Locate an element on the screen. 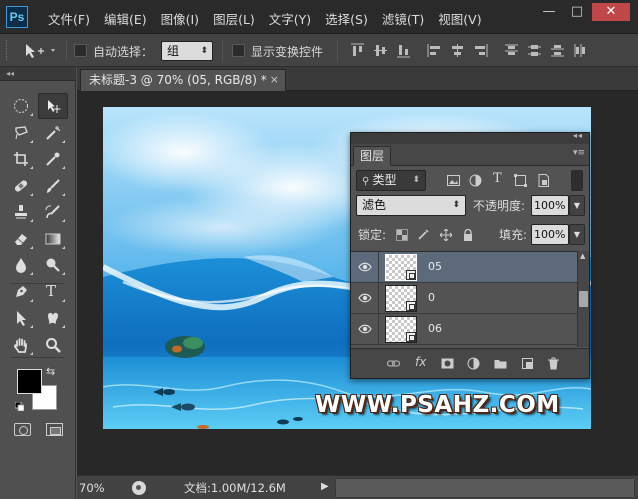  default-colors-icon is located at coordinates (19, 406).